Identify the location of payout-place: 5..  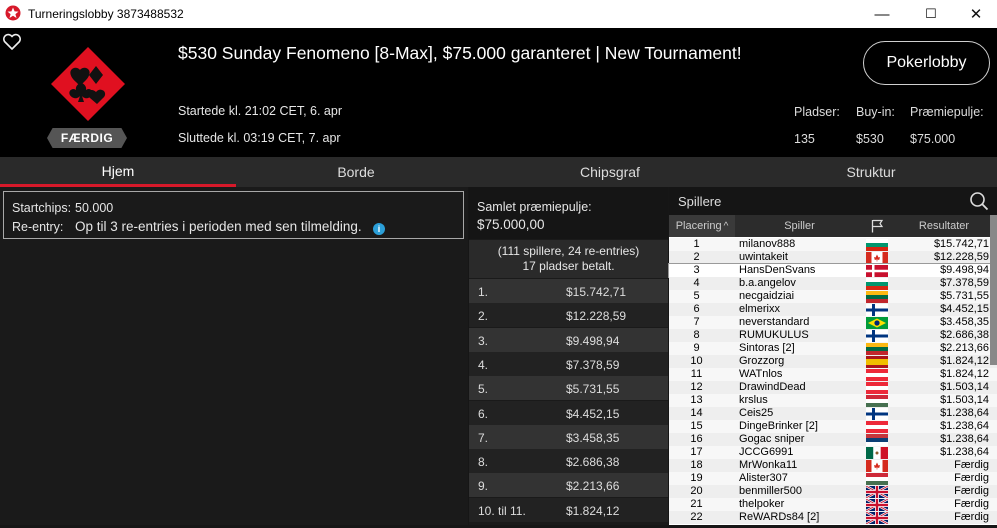
(483, 389).